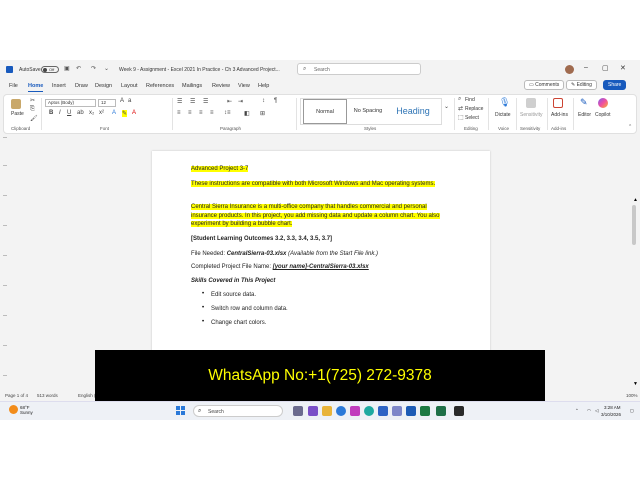  What do you see at coordinates (325, 111) in the screenshot?
I see `style-normal: Normal` at bounding box center [325, 111].